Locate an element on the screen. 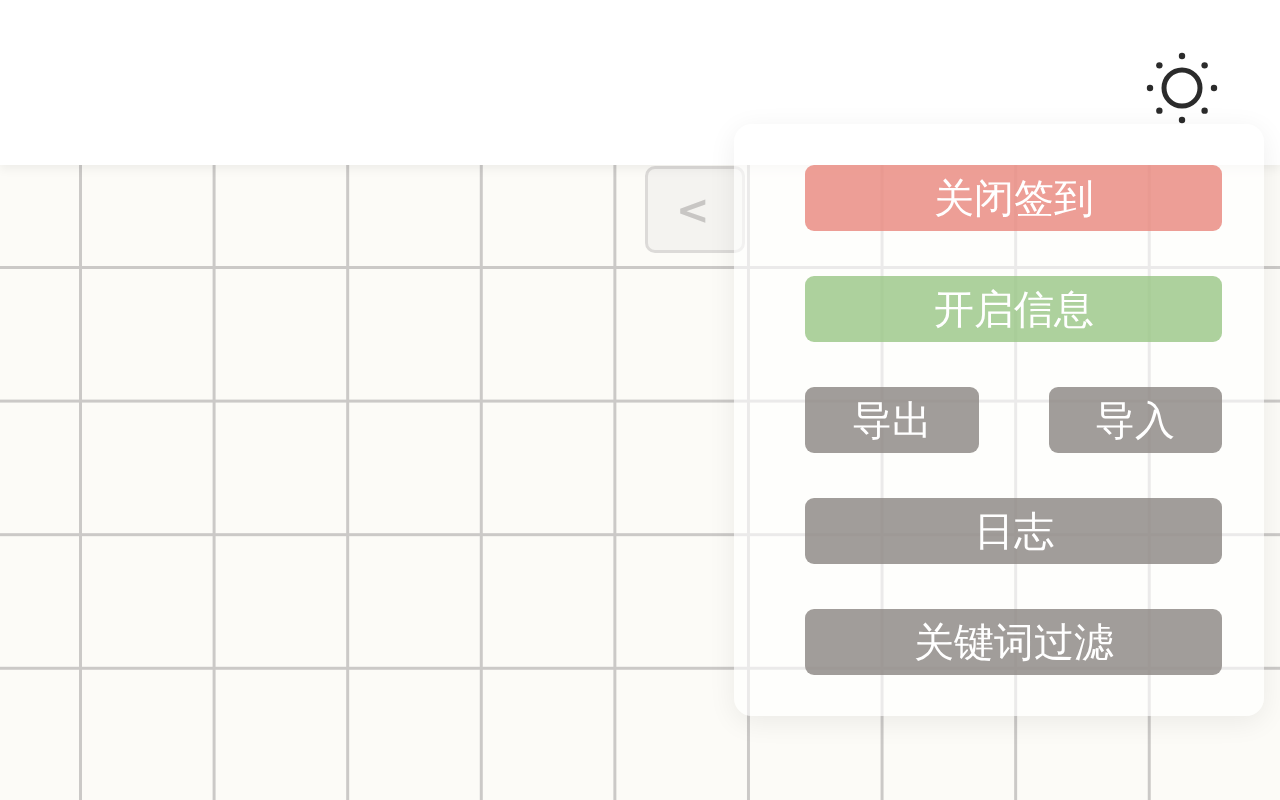  menu-button: 导入 is located at coordinates (1135, 420).